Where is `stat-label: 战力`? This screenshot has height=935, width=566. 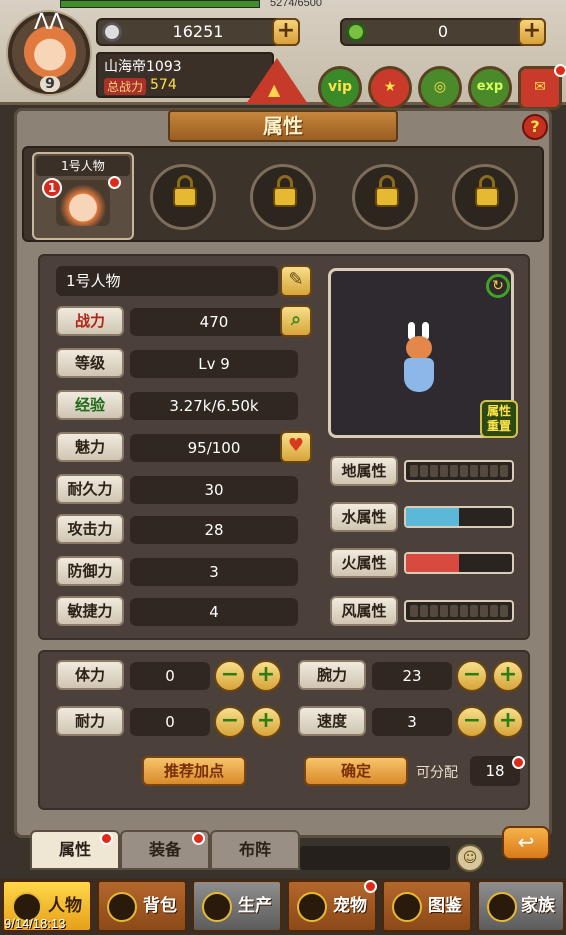
stat-label: 战力 is located at coordinates (90, 321).